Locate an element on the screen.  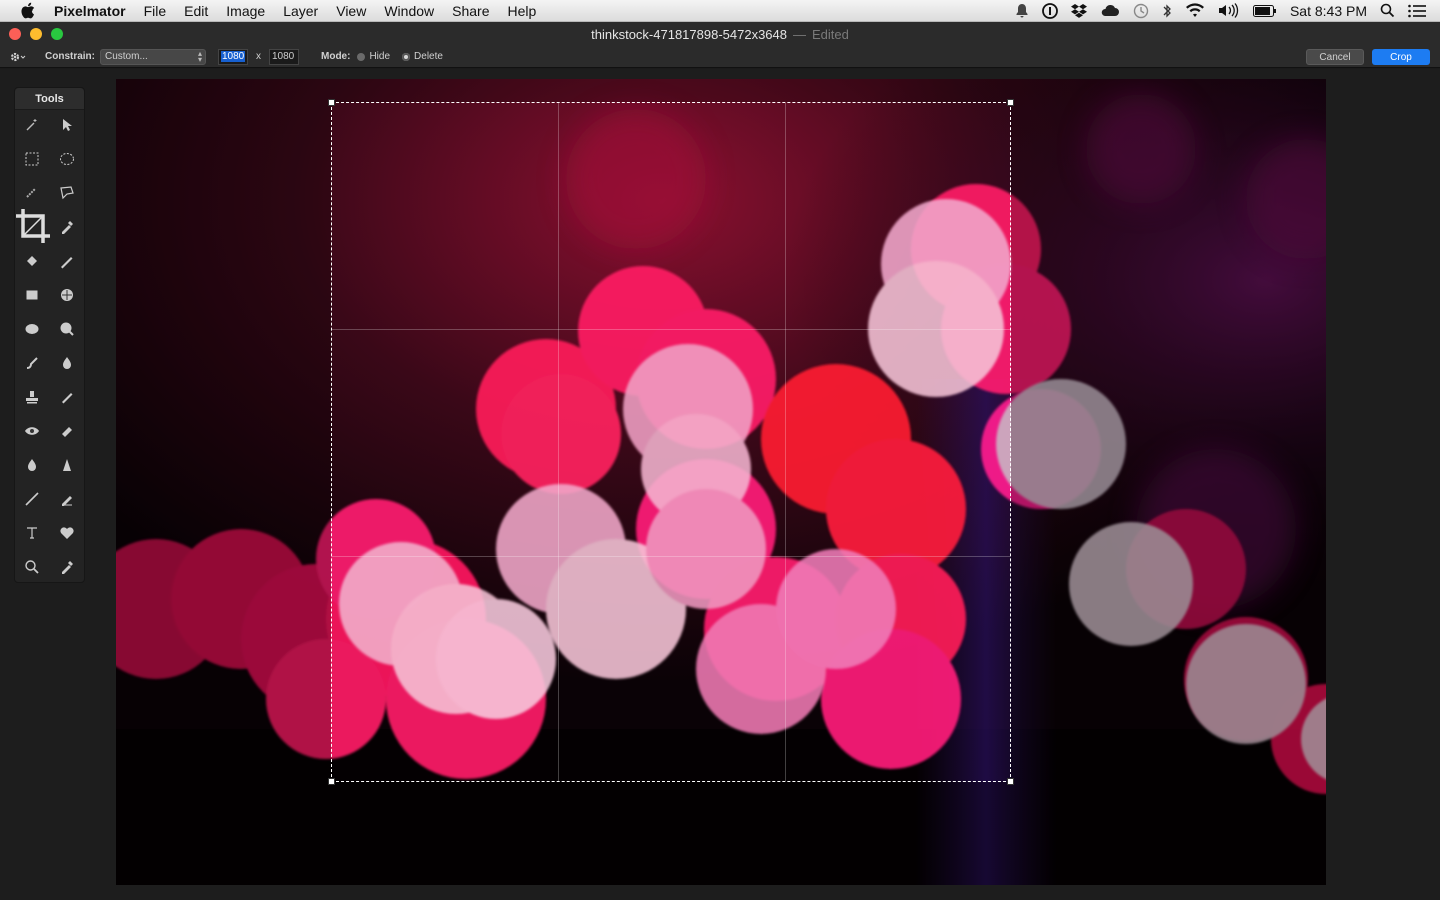
onepassword-icon is located at coordinates (1050, 11).